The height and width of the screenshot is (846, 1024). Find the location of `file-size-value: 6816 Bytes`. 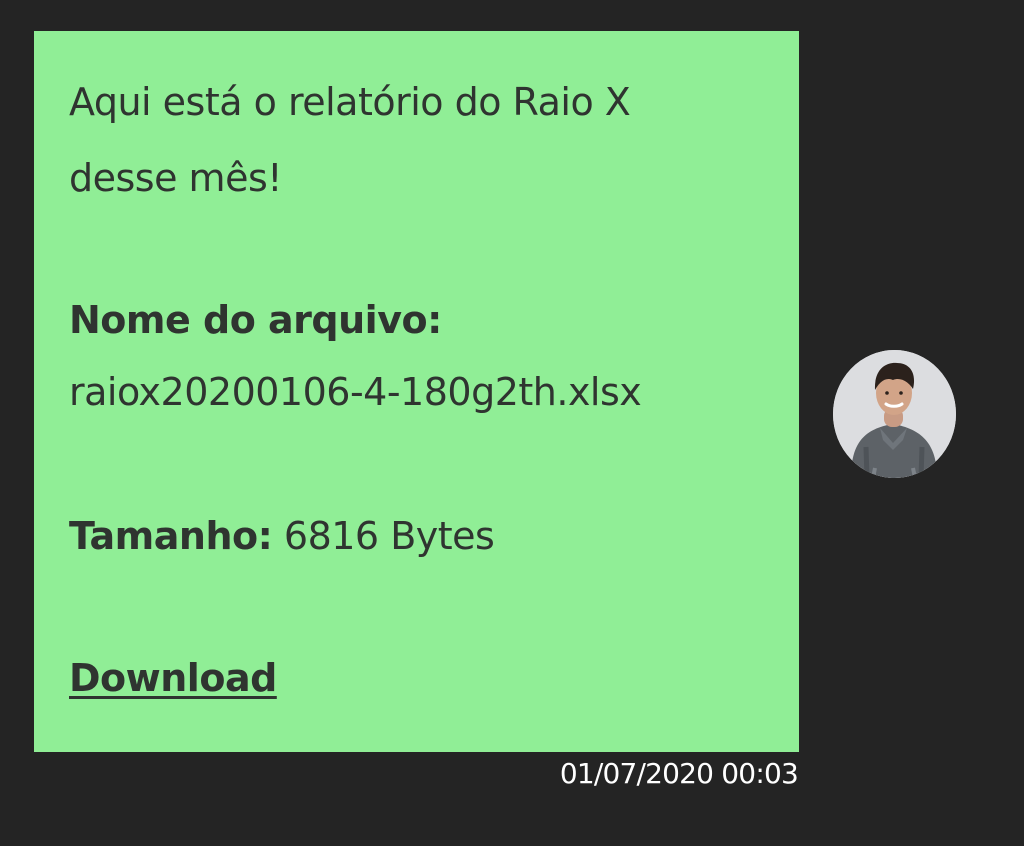

file-size-value: 6816 Bytes is located at coordinates (389, 536).